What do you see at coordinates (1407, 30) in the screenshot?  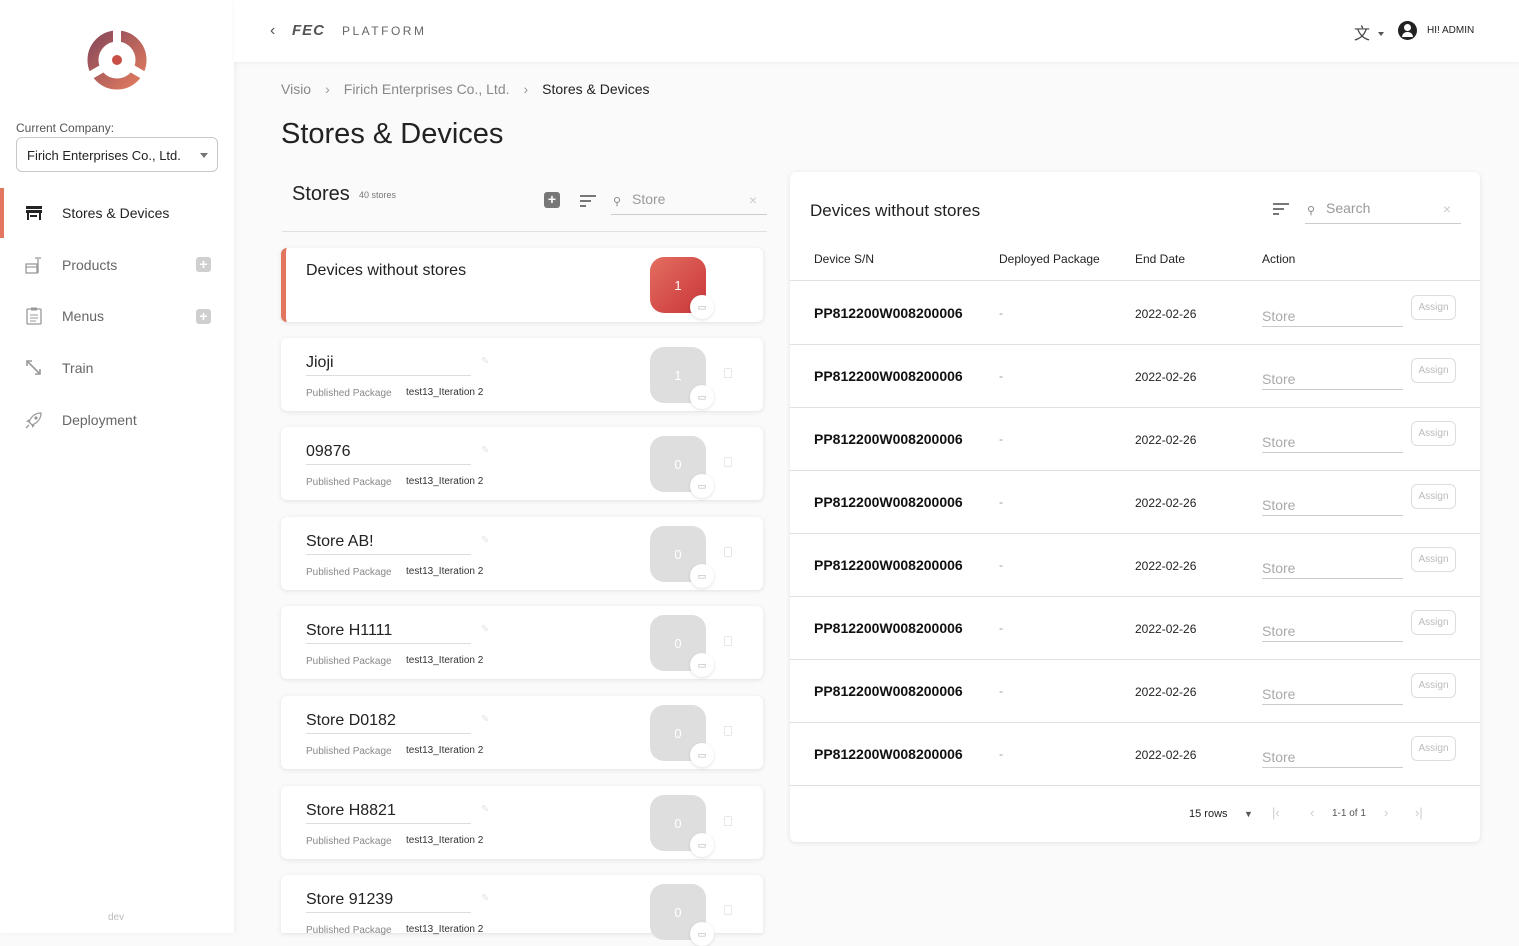 I see `account-icon` at bounding box center [1407, 30].